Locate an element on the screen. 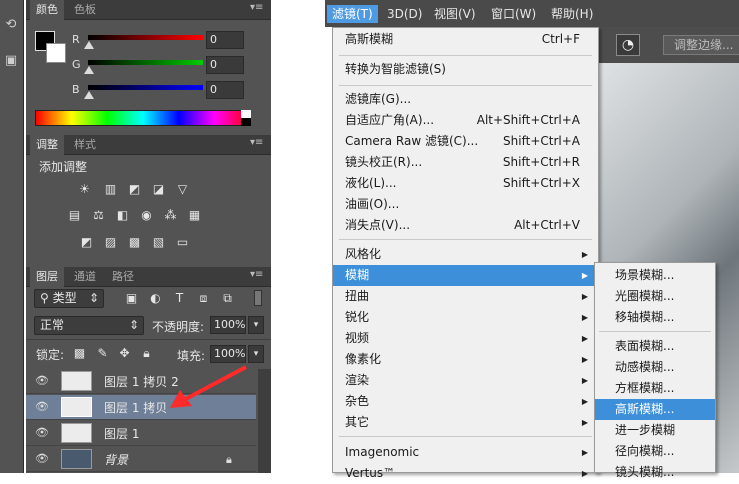 The image size is (739, 484). menu-item-imagenomic: Imagenomic ▶ is located at coordinates (465, 452).